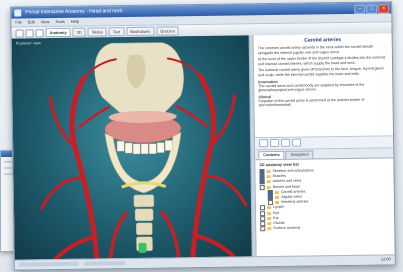 The image size is (403, 272). Describe the element at coordinates (75, 22) in the screenshot. I see `menu-help: Help` at that location.